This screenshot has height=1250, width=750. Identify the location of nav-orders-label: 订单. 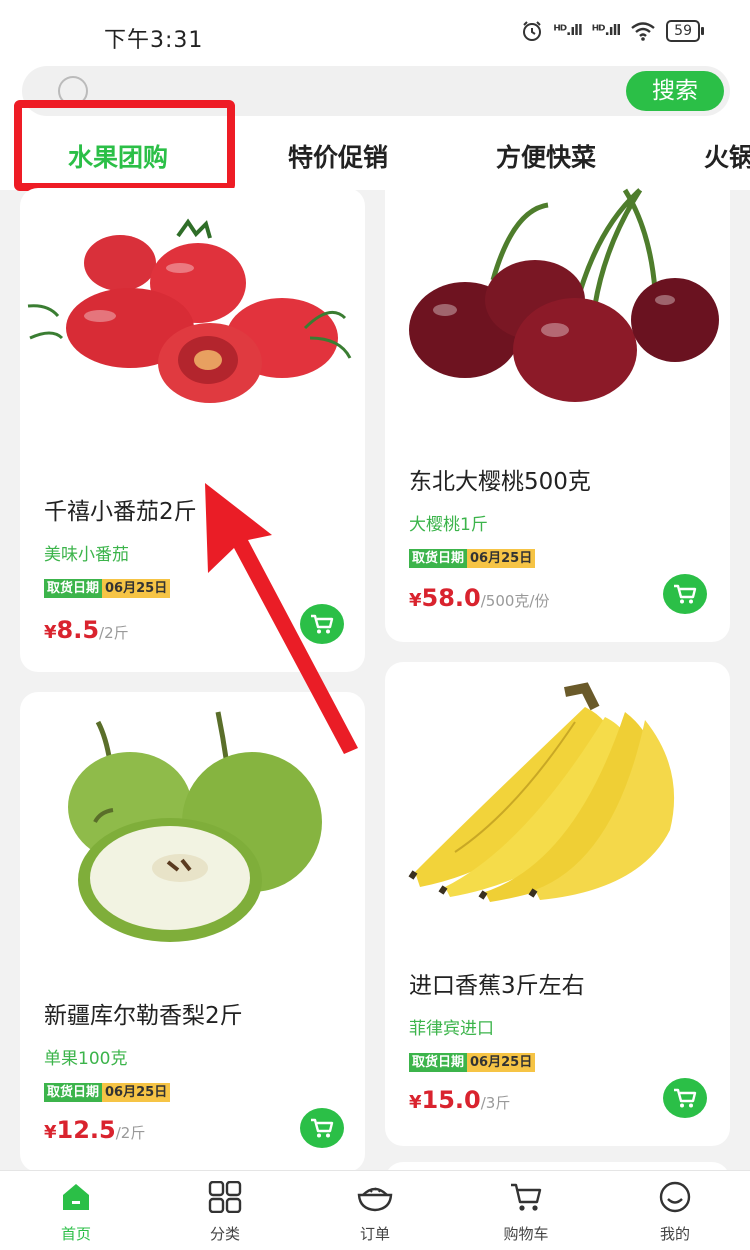
(374, 1234).